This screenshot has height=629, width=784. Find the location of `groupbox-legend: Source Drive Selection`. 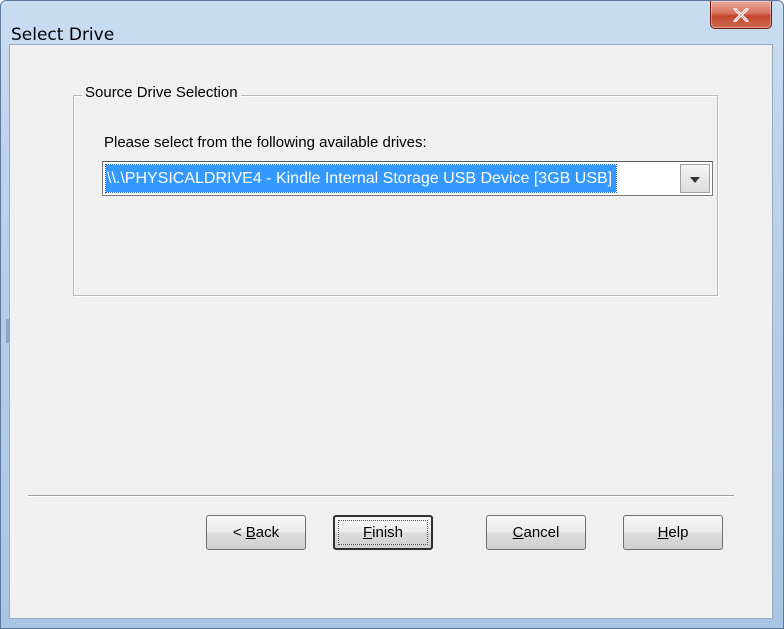

groupbox-legend: Source Drive Selection is located at coordinates (161, 92).